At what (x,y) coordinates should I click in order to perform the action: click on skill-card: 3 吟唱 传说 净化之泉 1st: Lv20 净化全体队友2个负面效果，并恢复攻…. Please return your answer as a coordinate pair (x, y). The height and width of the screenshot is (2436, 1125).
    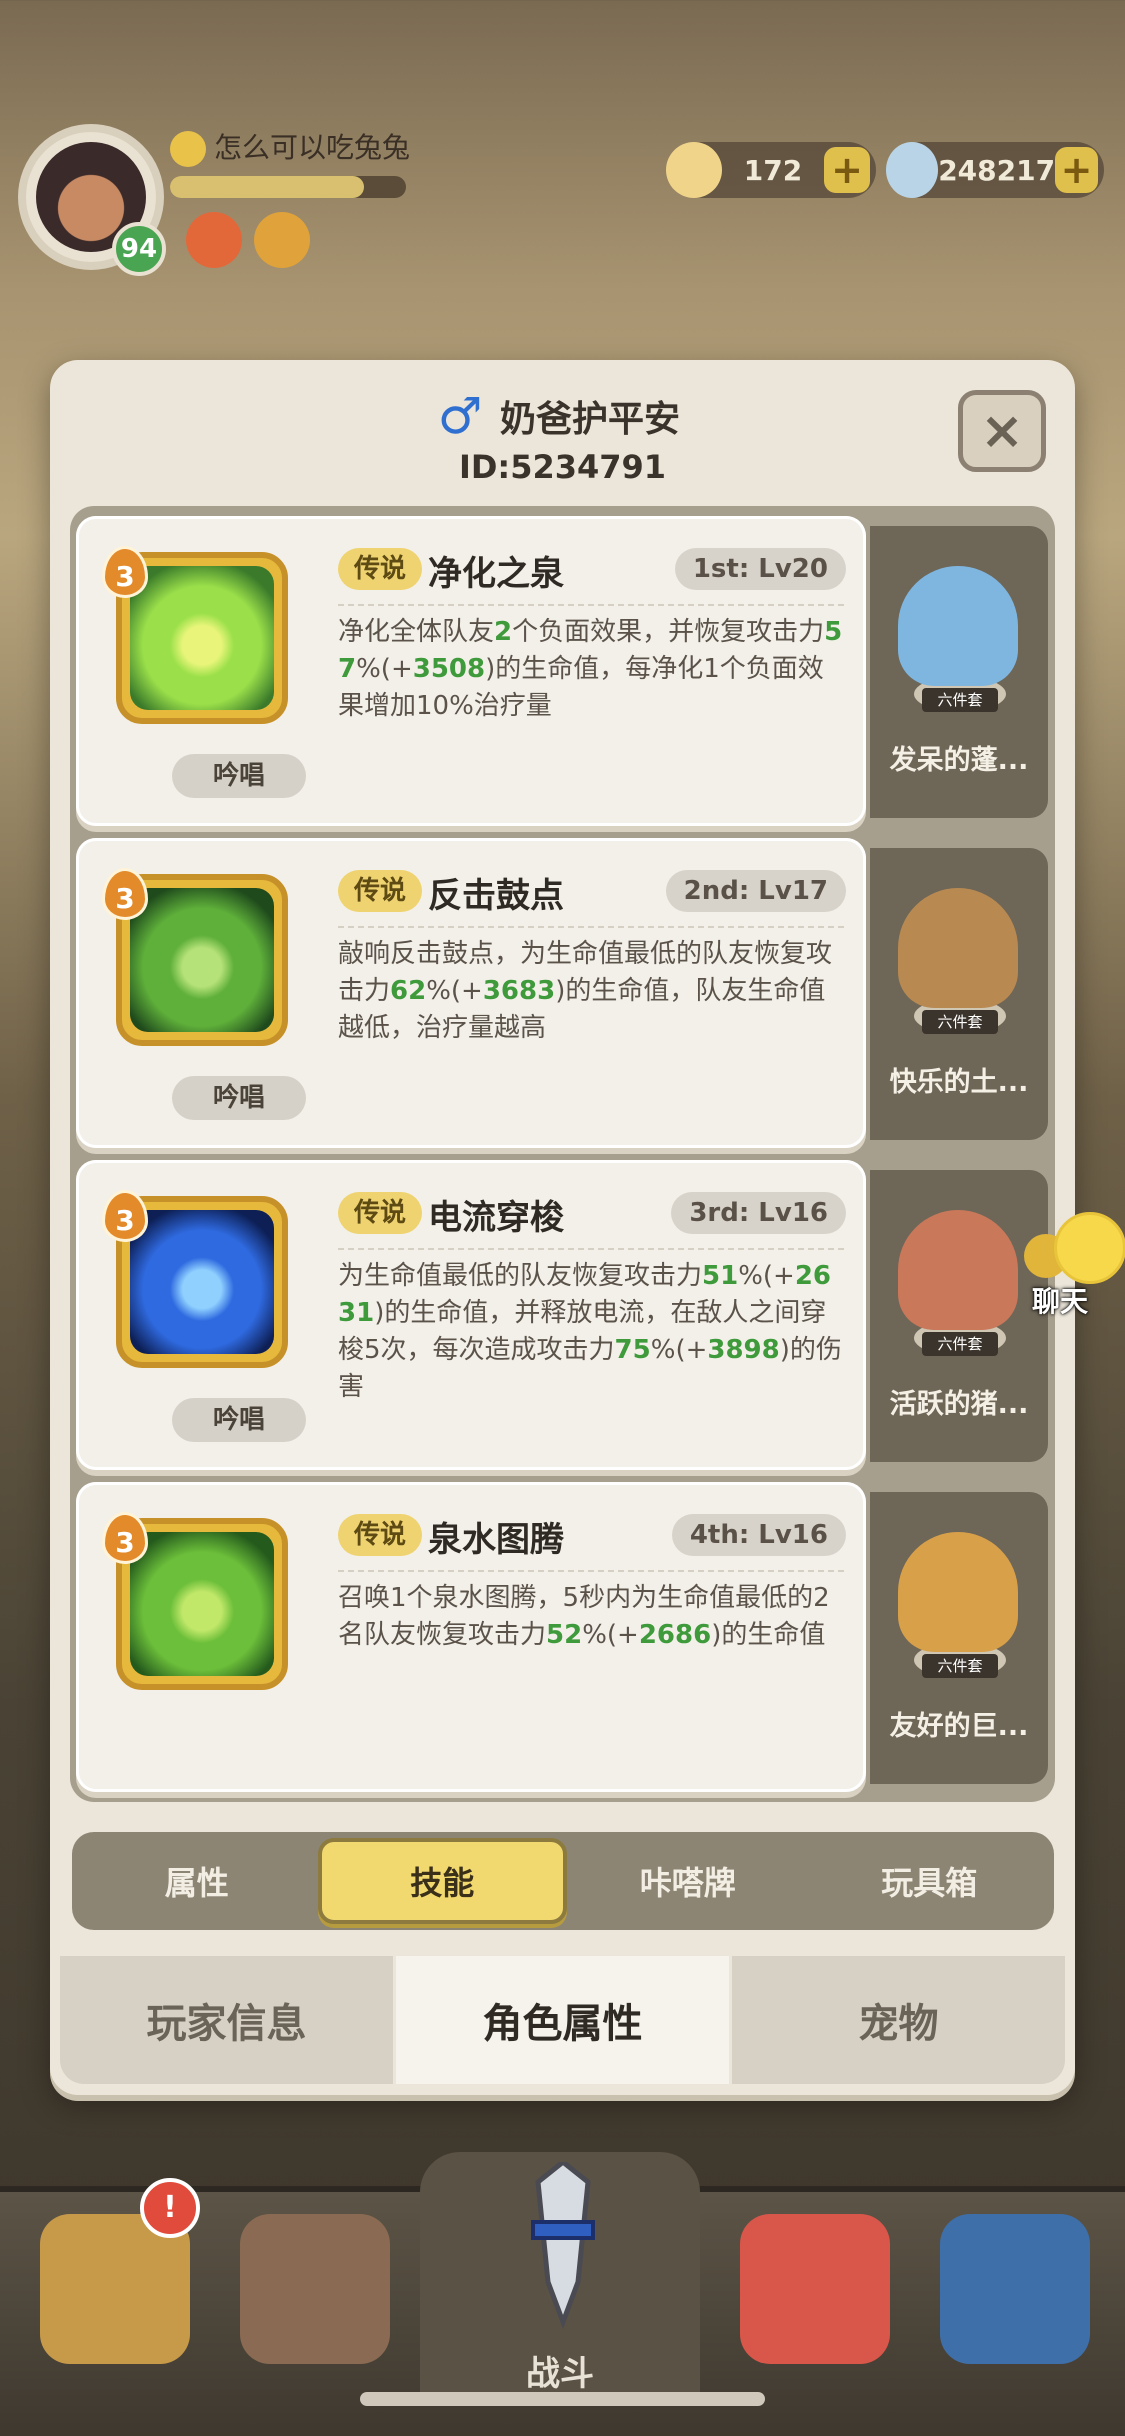
    Looking at the image, I should click on (471, 671).